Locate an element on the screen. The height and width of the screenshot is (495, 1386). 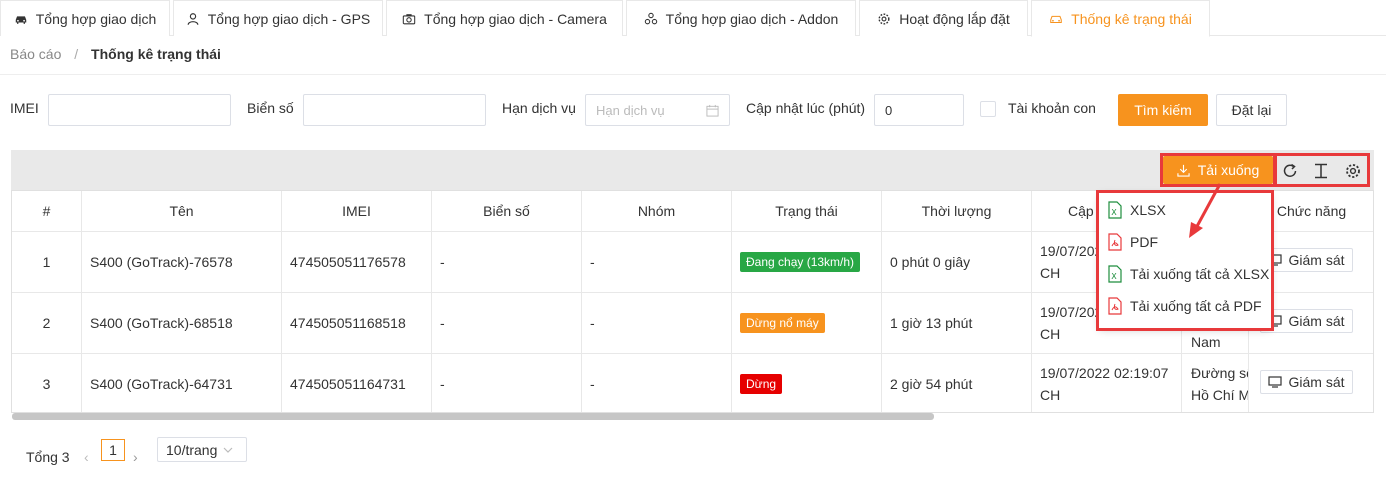
tab-installation-activity: Hoạt động lắp đặt is located at coordinates (943, 18).